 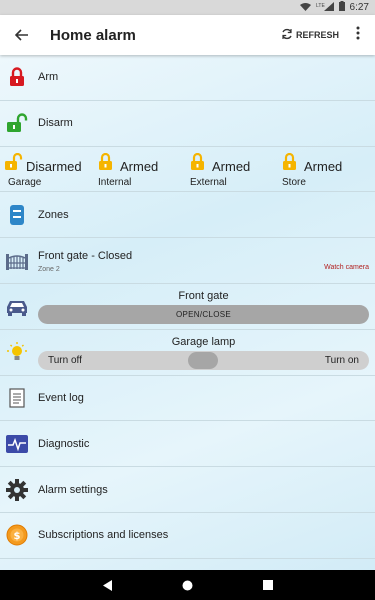 I want to click on partition-name: Garage, so click(x=25, y=182).